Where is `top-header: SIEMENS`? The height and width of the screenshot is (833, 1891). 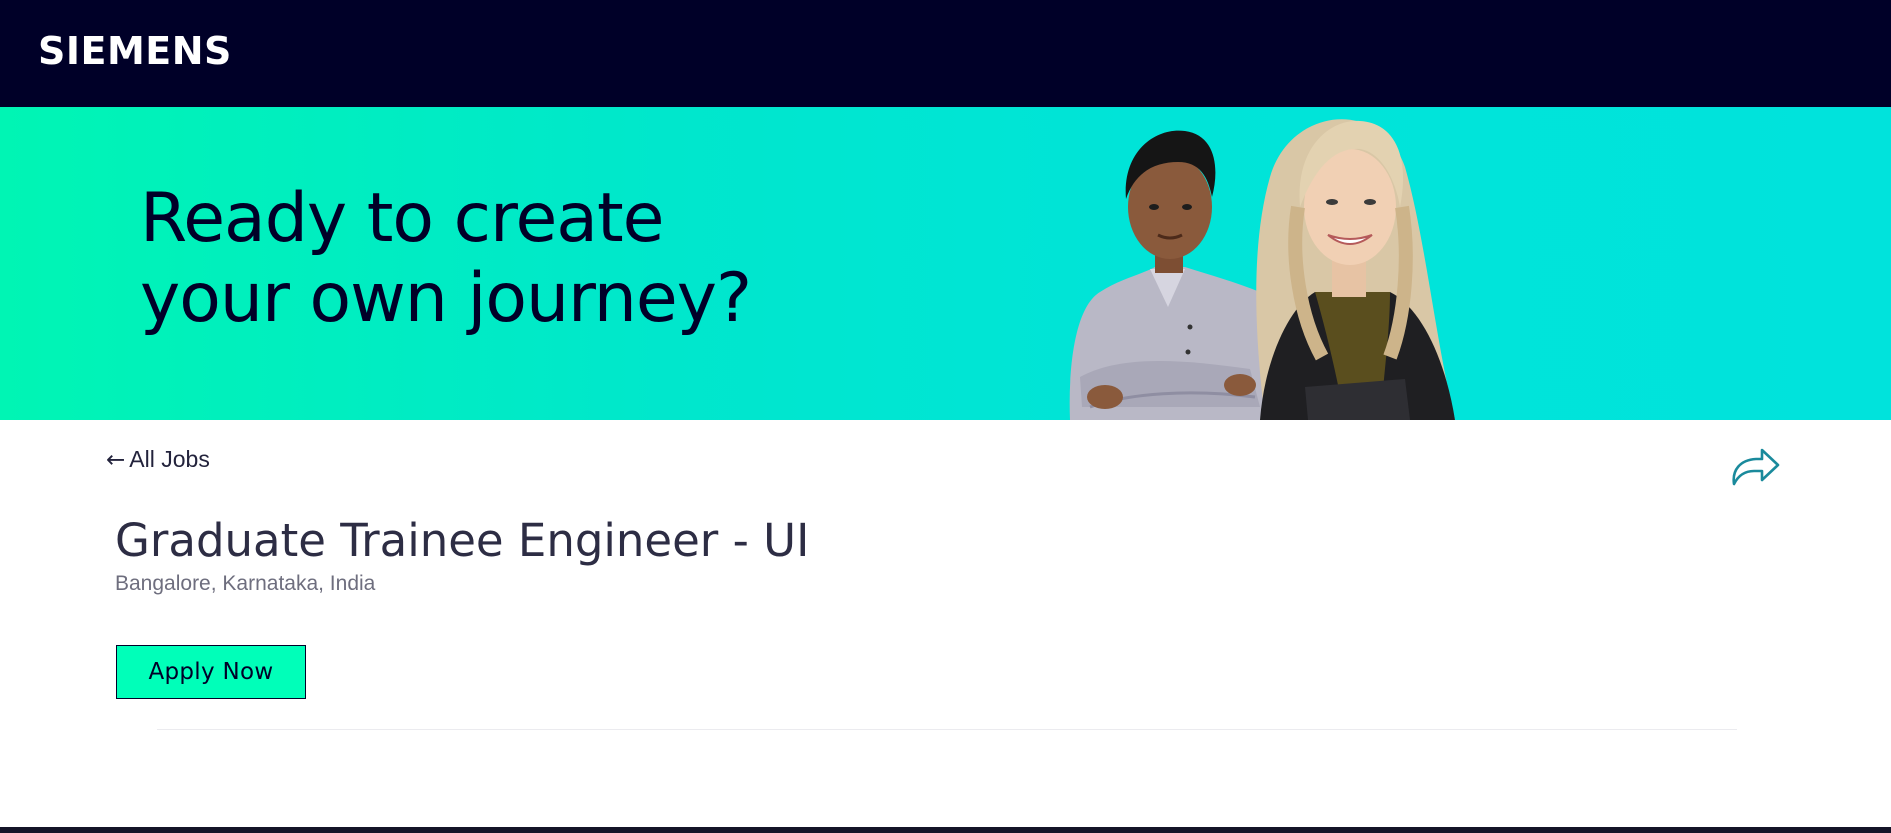
top-header: SIEMENS is located at coordinates (945, 53).